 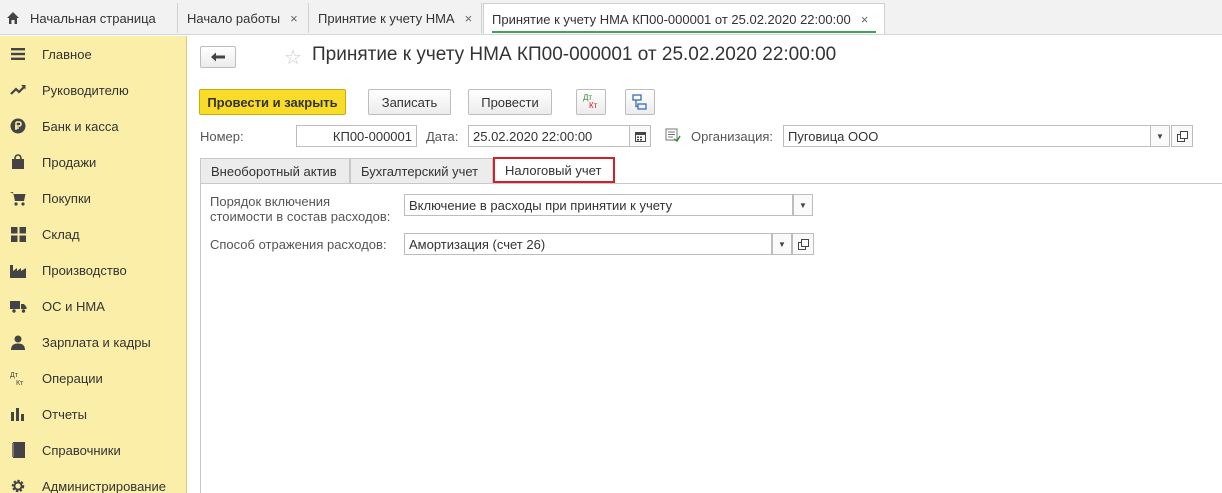 What do you see at coordinates (80, 126) in the screenshot?
I see `sidebar-item-label: Банк и касса` at bounding box center [80, 126].